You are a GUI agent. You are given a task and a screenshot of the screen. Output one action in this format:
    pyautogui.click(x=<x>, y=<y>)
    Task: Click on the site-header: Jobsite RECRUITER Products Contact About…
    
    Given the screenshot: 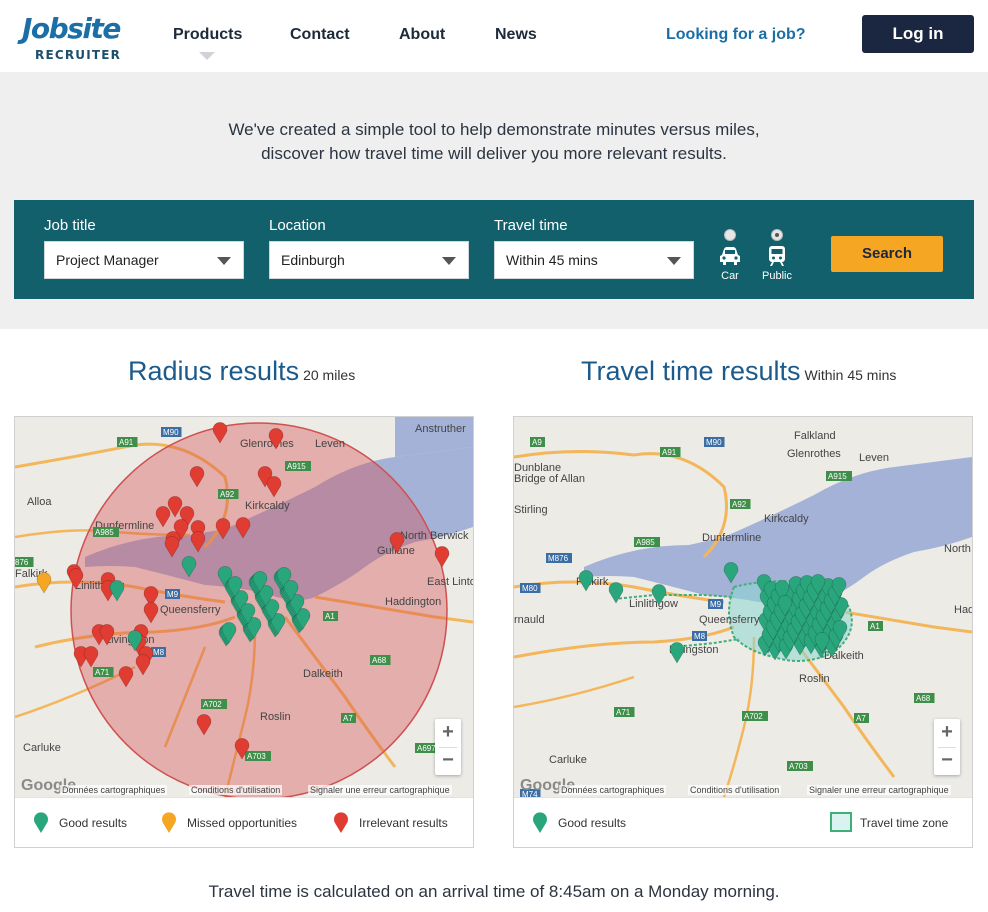 What is the action you would take?
    pyautogui.click(x=494, y=36)
    